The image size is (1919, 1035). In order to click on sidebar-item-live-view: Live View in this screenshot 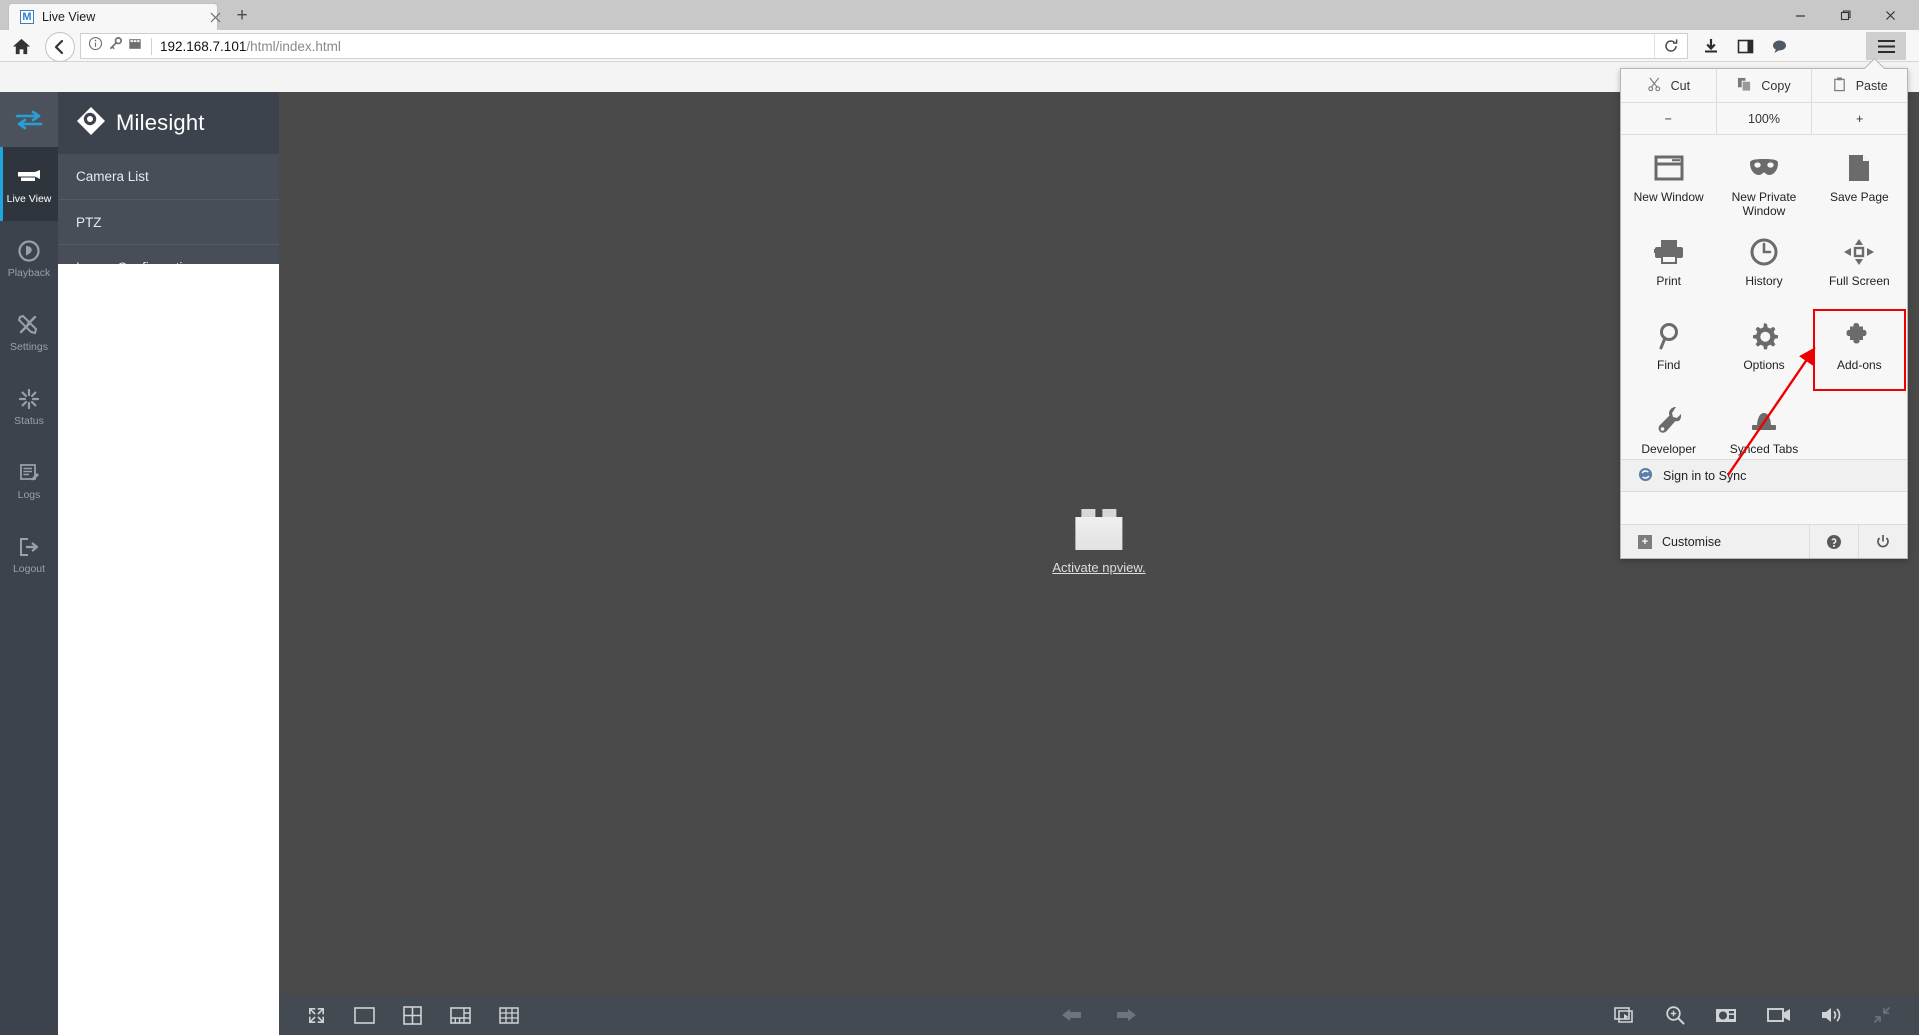, I will do `click(29, 184)`.